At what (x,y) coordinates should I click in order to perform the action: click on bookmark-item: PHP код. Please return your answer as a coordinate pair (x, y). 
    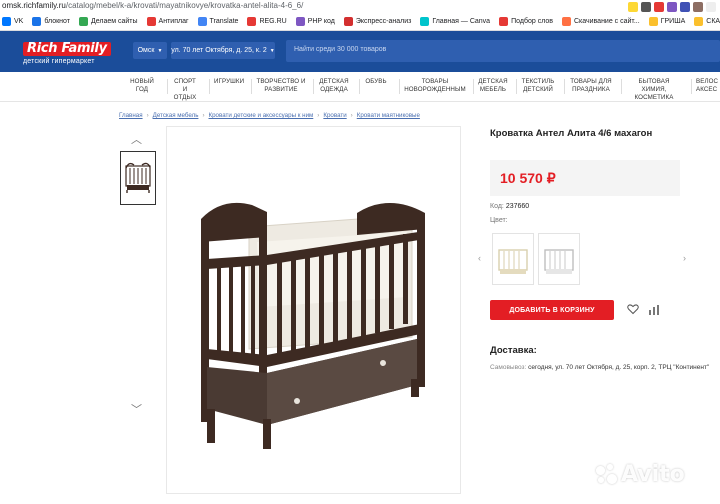
    Looking at the image, I should click on (315, 21).